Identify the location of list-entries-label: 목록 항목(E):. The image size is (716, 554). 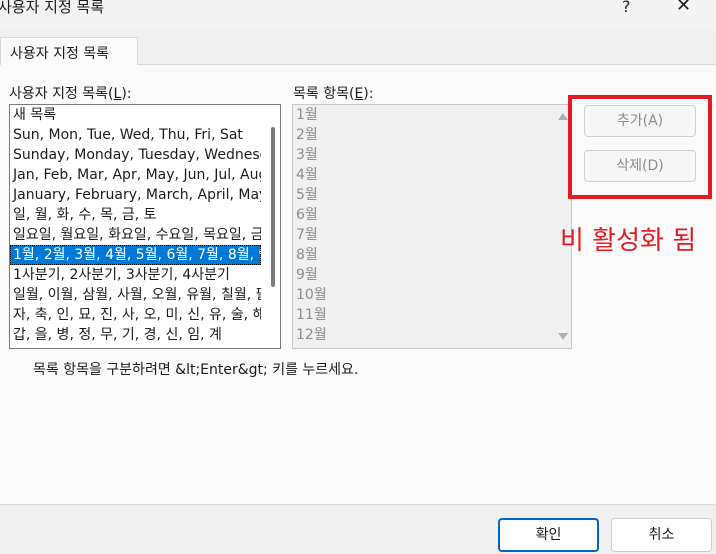
(333, 93).